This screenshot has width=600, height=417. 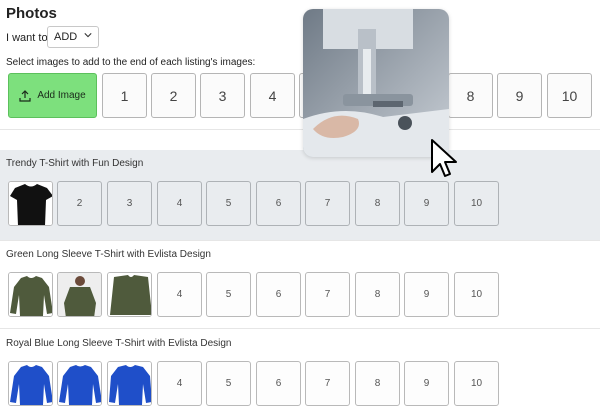 I want to click on blue-longsleeve-image, so click(x=30, y=383).